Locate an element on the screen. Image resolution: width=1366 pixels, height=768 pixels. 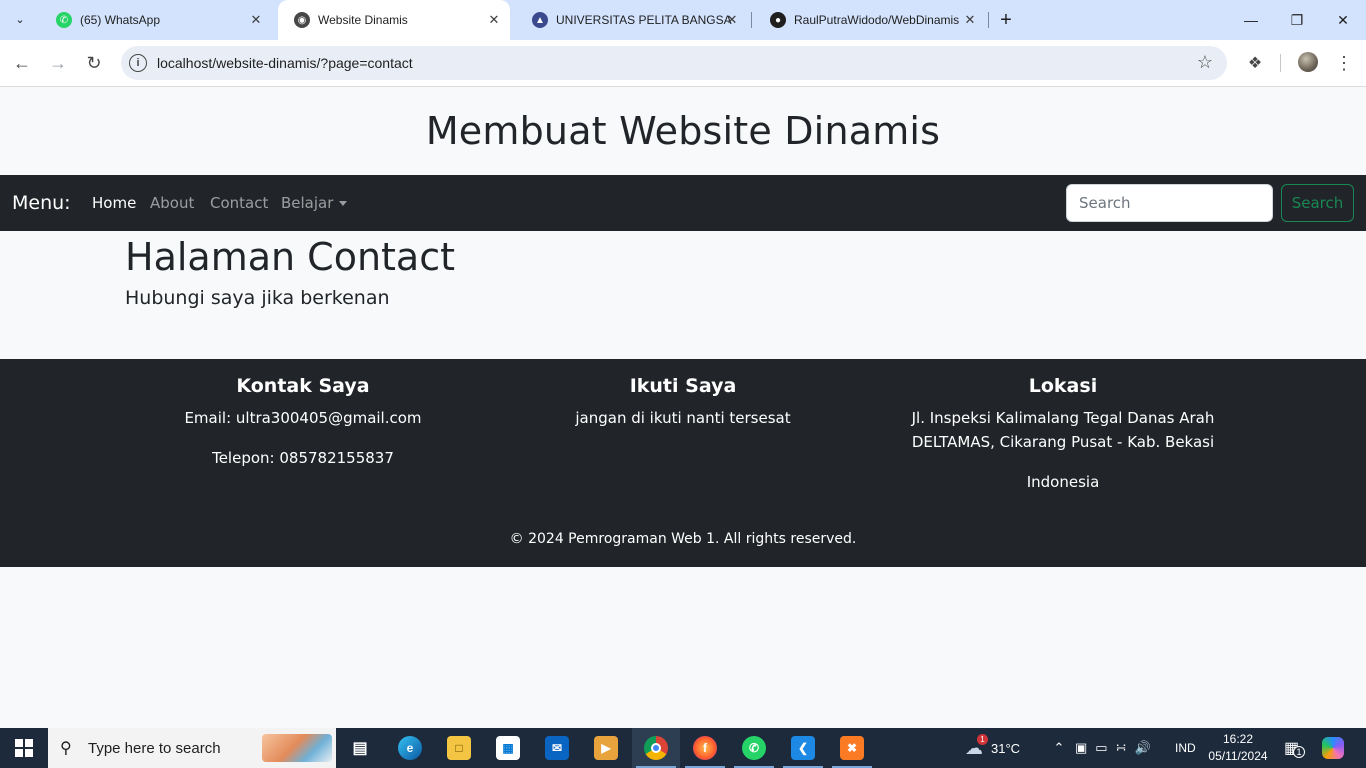
nav-dropdown-belajar: Belajar is located at coordinates (314, 203).